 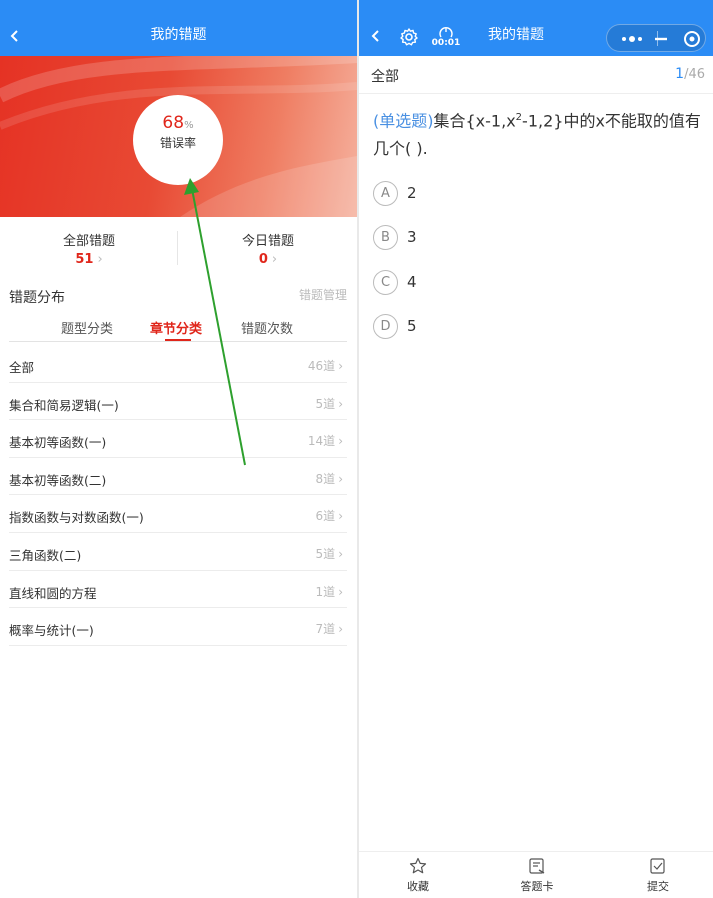 I want to click on option-a: A 2, so click(x=473, y=194).